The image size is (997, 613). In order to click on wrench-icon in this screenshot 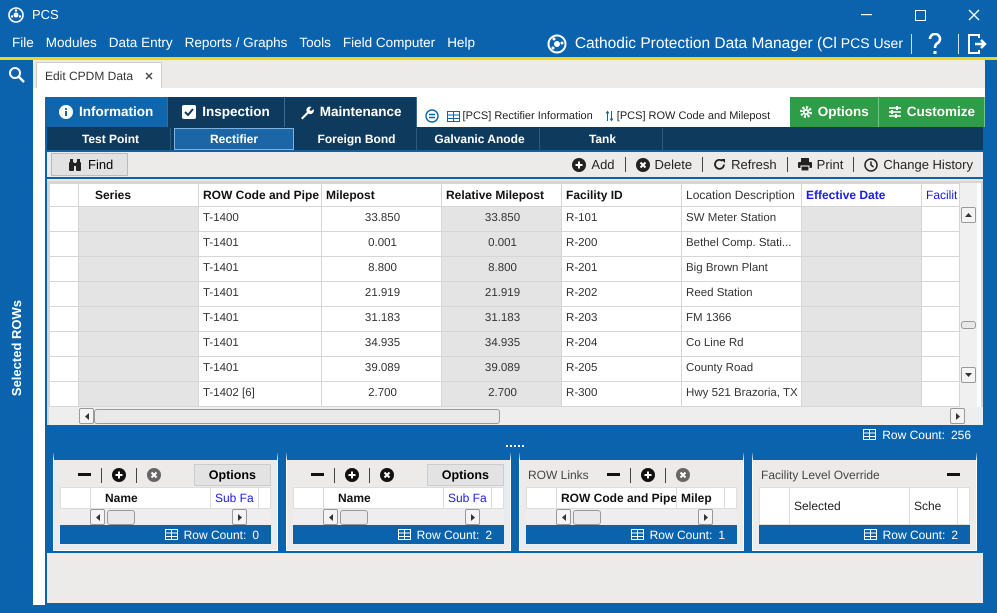, I will do `click(306, 112)`.